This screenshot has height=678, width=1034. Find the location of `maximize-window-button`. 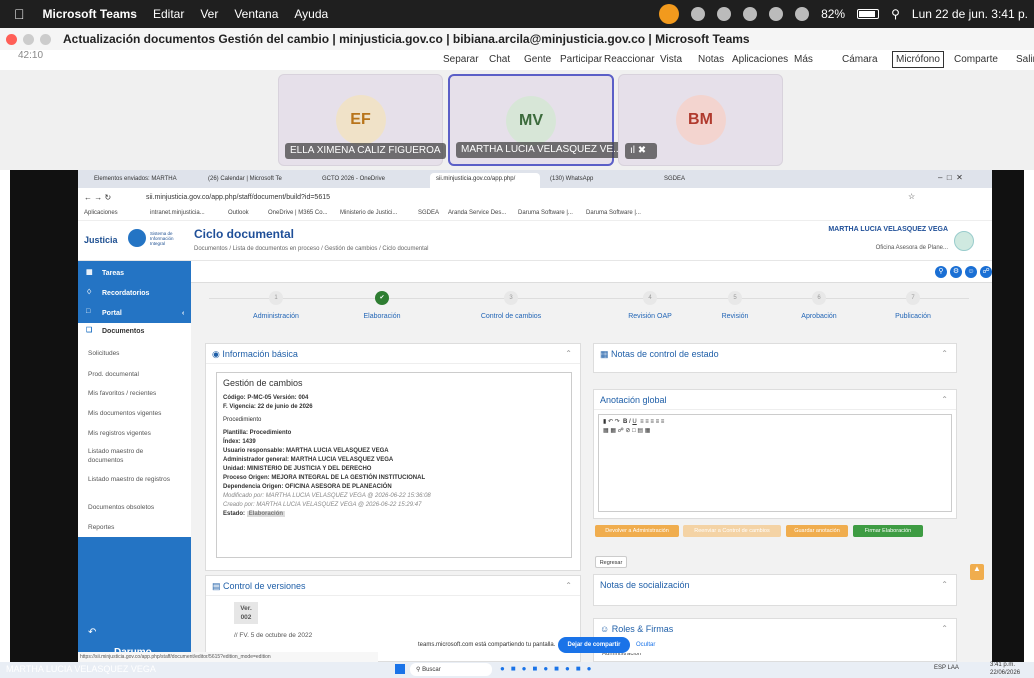

maximize-window-button is located at coordinates (45, 39).